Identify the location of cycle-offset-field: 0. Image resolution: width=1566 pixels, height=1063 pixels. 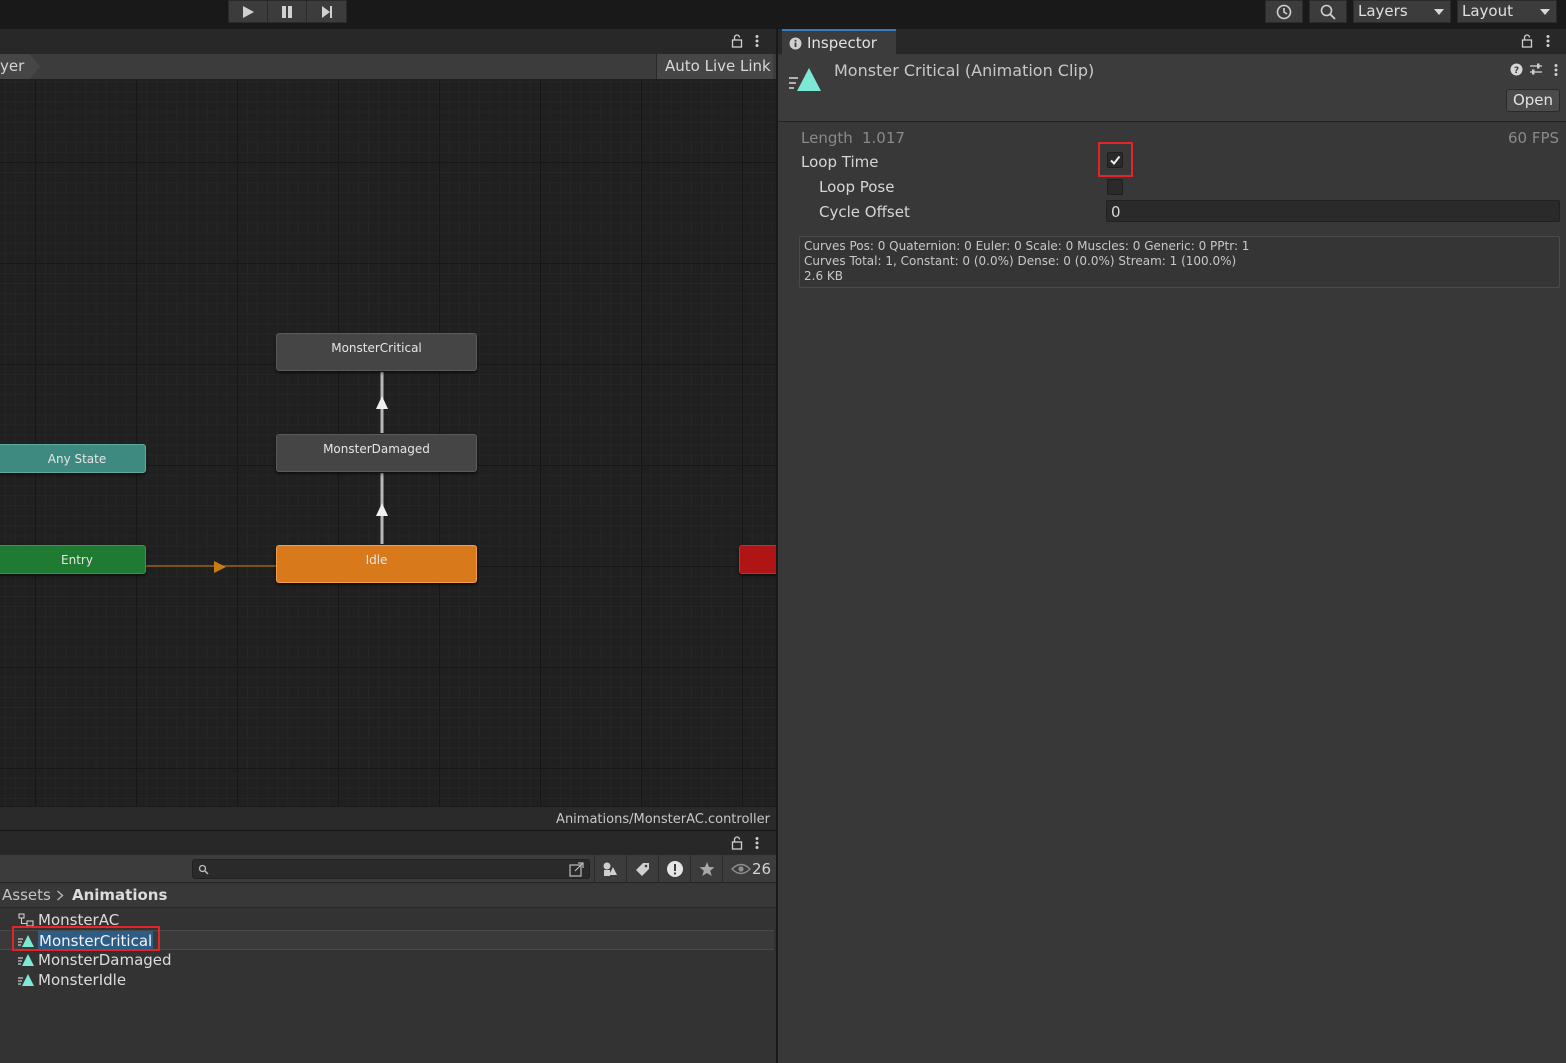
(1333, 211).